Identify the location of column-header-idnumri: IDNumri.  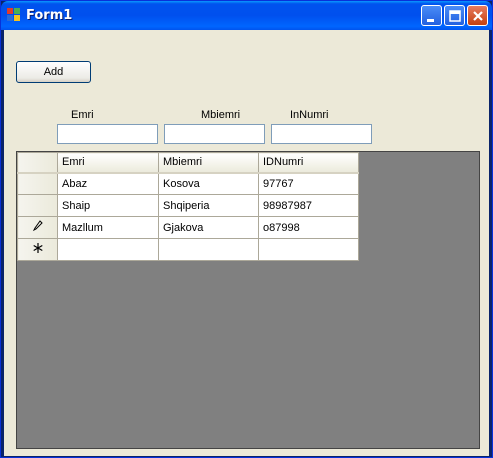
(308, 163).